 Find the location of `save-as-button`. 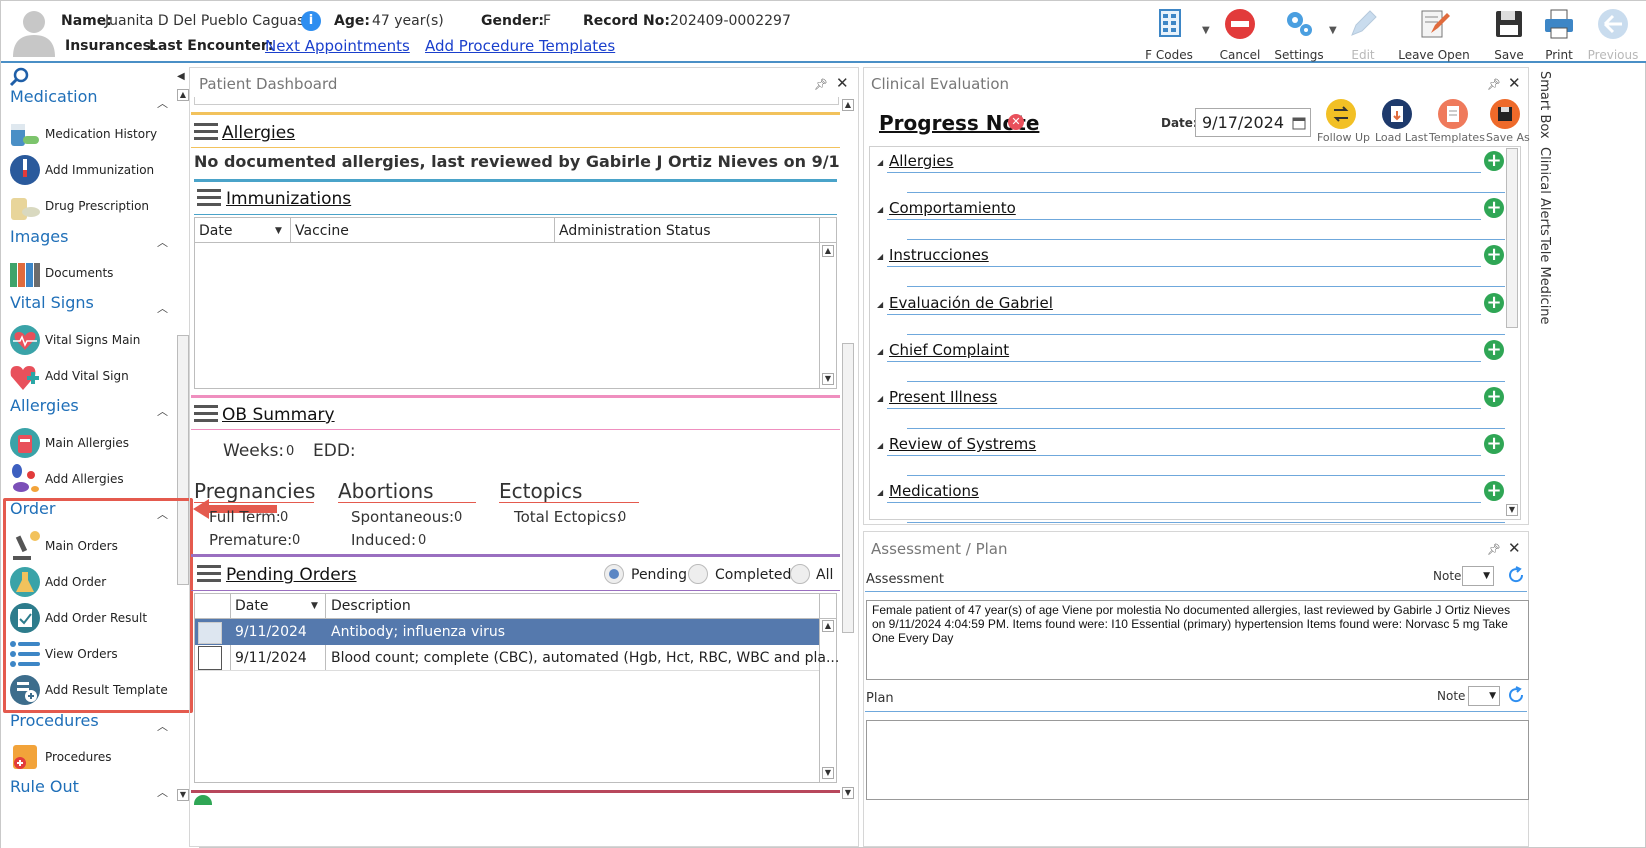

save-as-button is located at coordinates (1505, 114).